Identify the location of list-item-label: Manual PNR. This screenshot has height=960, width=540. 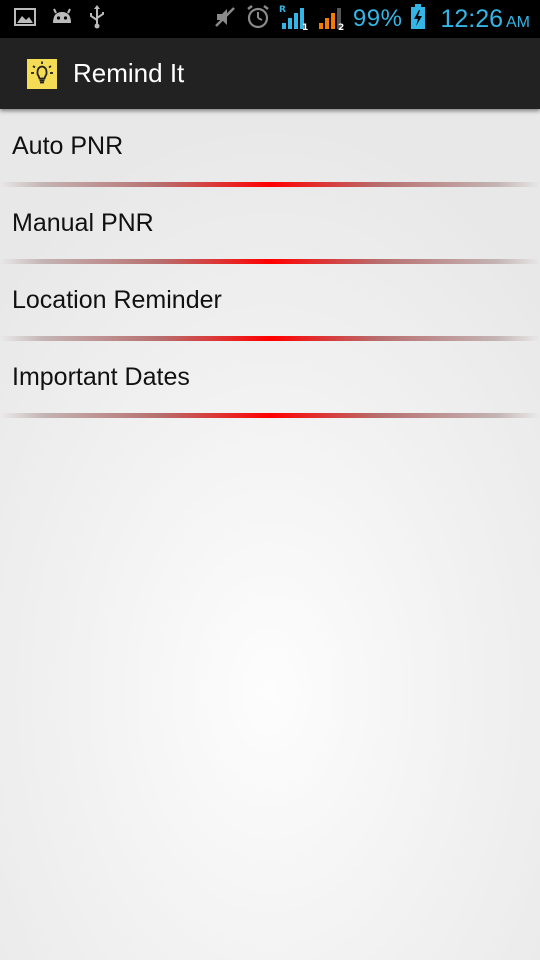
(83, 223).